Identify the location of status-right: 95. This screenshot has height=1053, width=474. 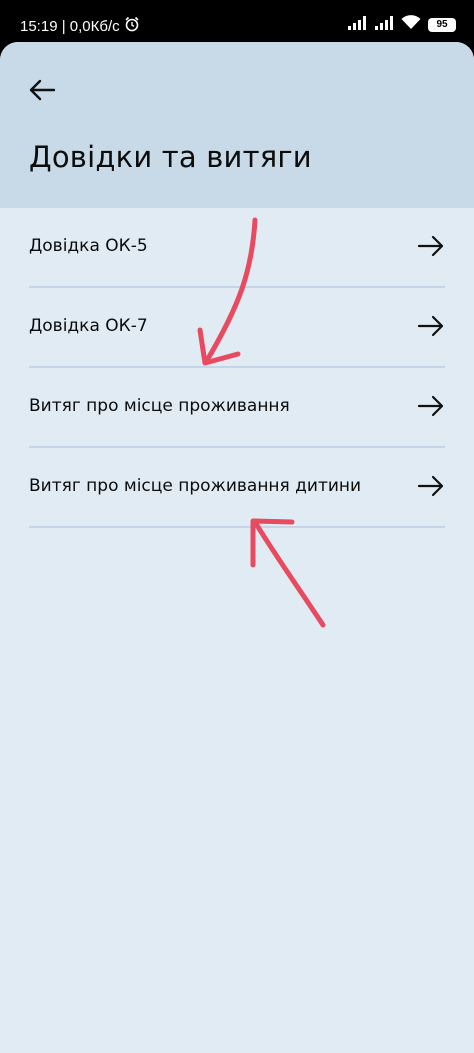
(401, 24).